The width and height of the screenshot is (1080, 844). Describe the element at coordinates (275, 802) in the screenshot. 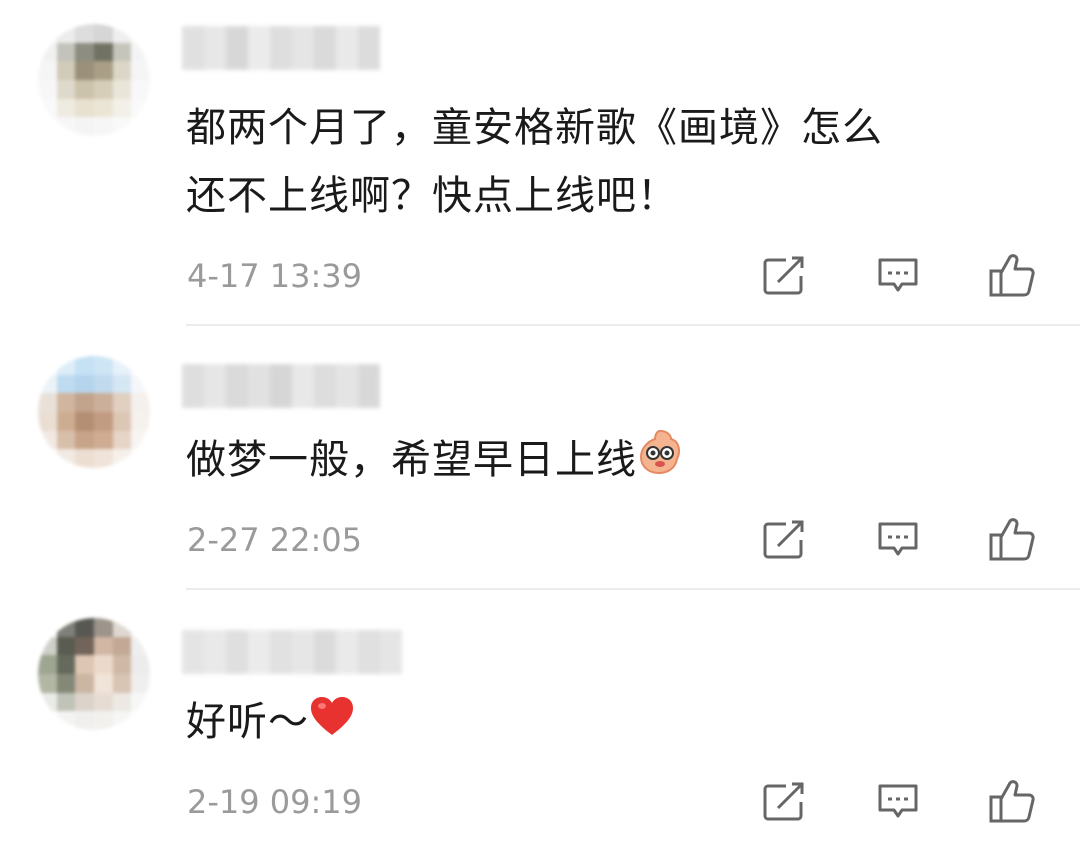

I see `comment-timestamp: 2-19 09:19` at that location.